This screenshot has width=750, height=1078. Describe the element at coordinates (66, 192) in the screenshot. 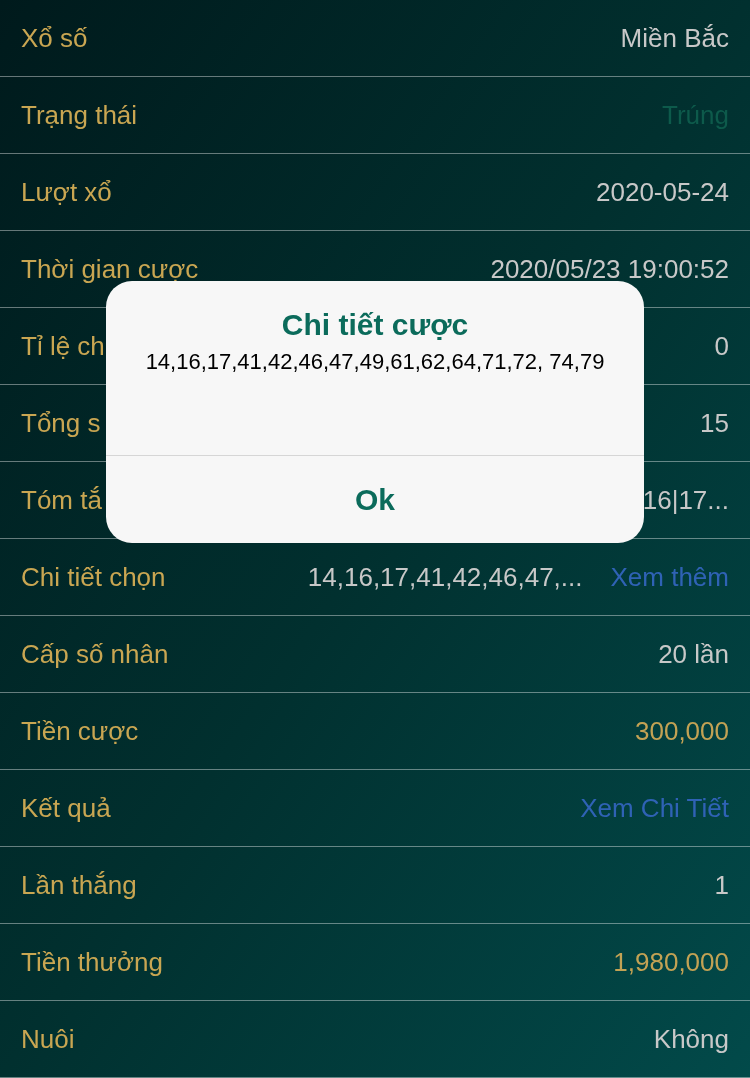

I see `field-label: Lượt xổ` at that location.